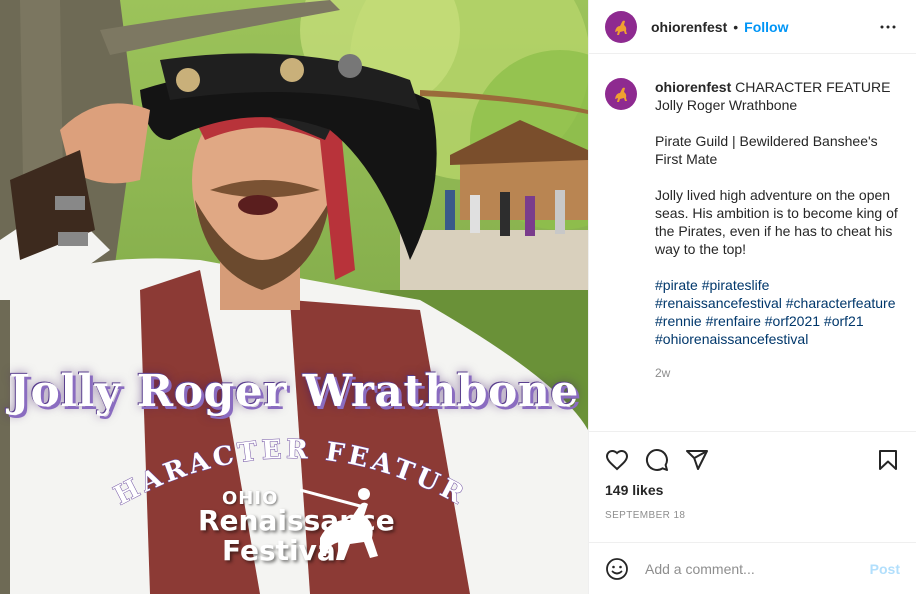  Describe the element at coordinates (752, 460) in the screenshot. I see `action-bar` at that location.